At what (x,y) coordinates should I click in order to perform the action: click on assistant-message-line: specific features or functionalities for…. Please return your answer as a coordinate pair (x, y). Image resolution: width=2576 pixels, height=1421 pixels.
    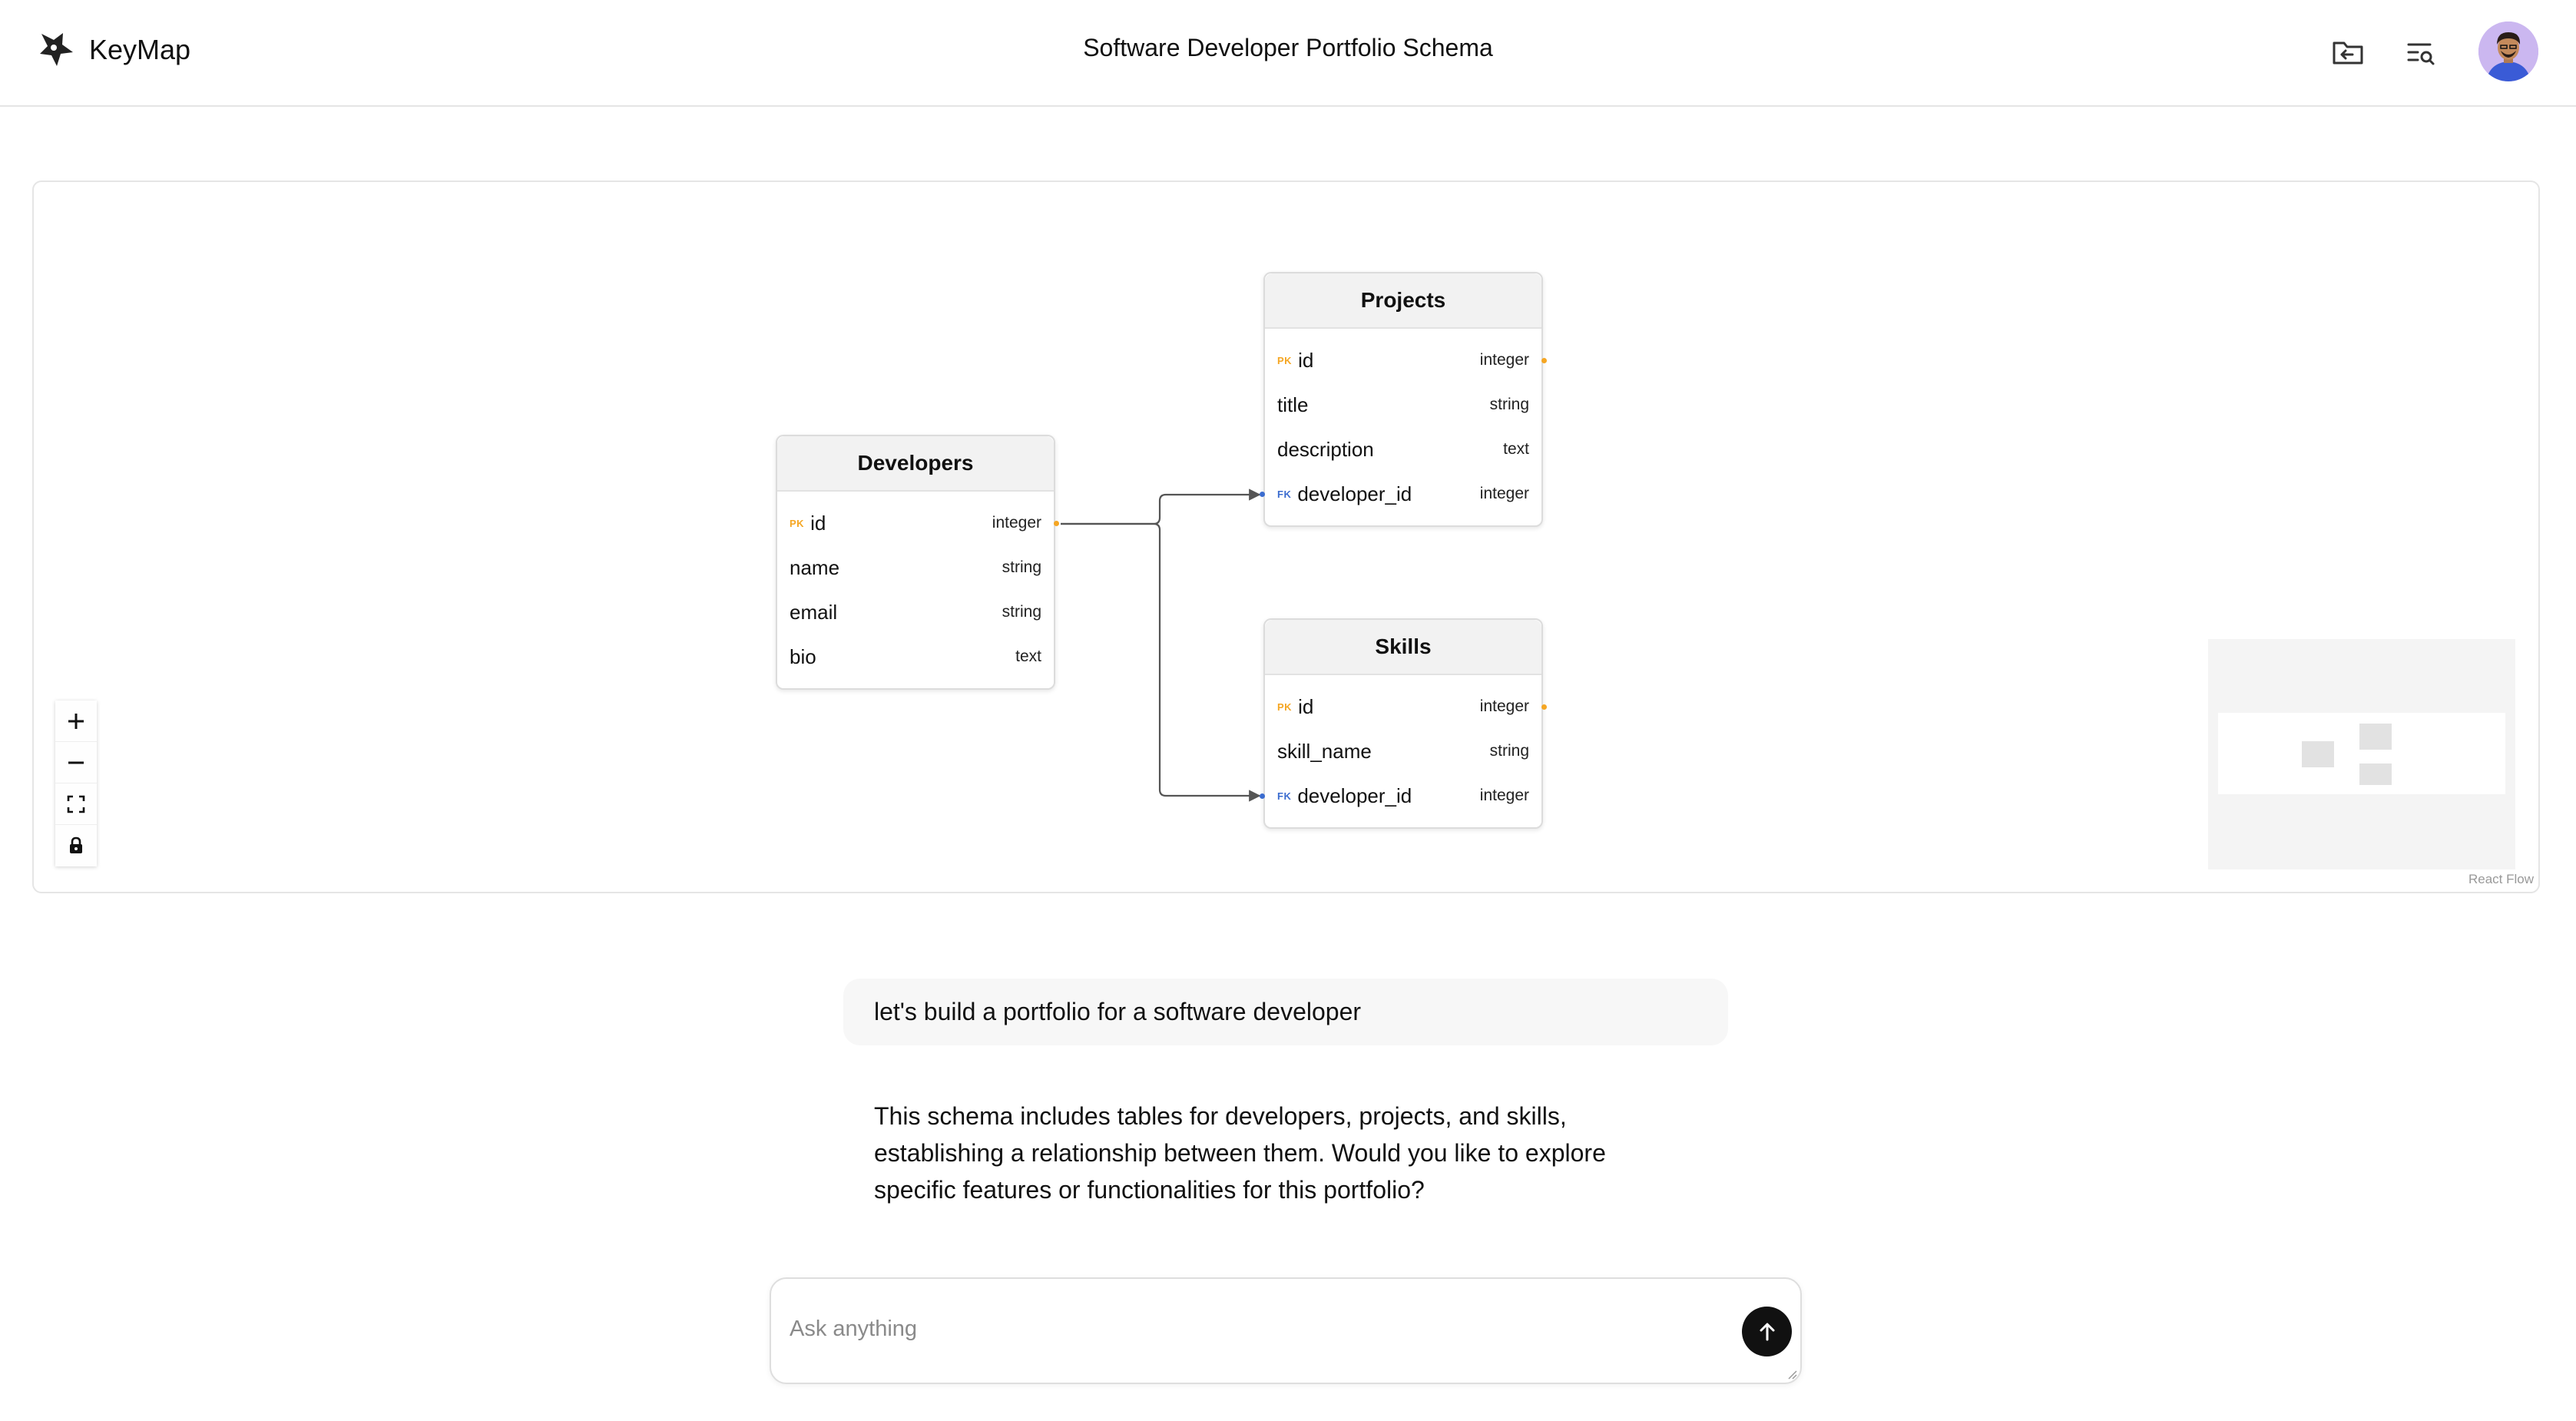
    Looking at the image, I should click on (1150, 1190).